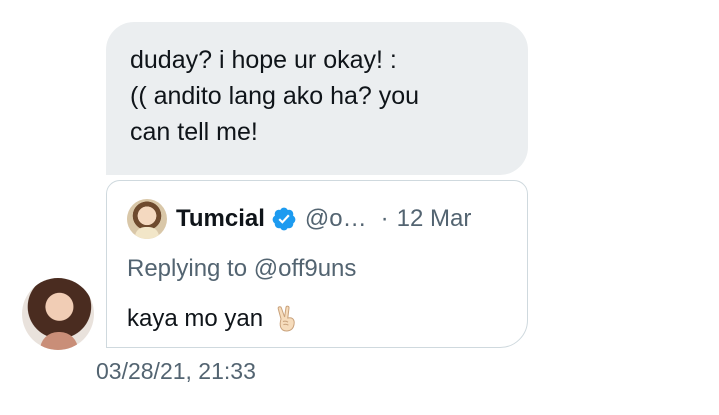 Image resolution: width=719 pixels, height=415 pixels. I want to click on sender-avatar, so click(58, 314).